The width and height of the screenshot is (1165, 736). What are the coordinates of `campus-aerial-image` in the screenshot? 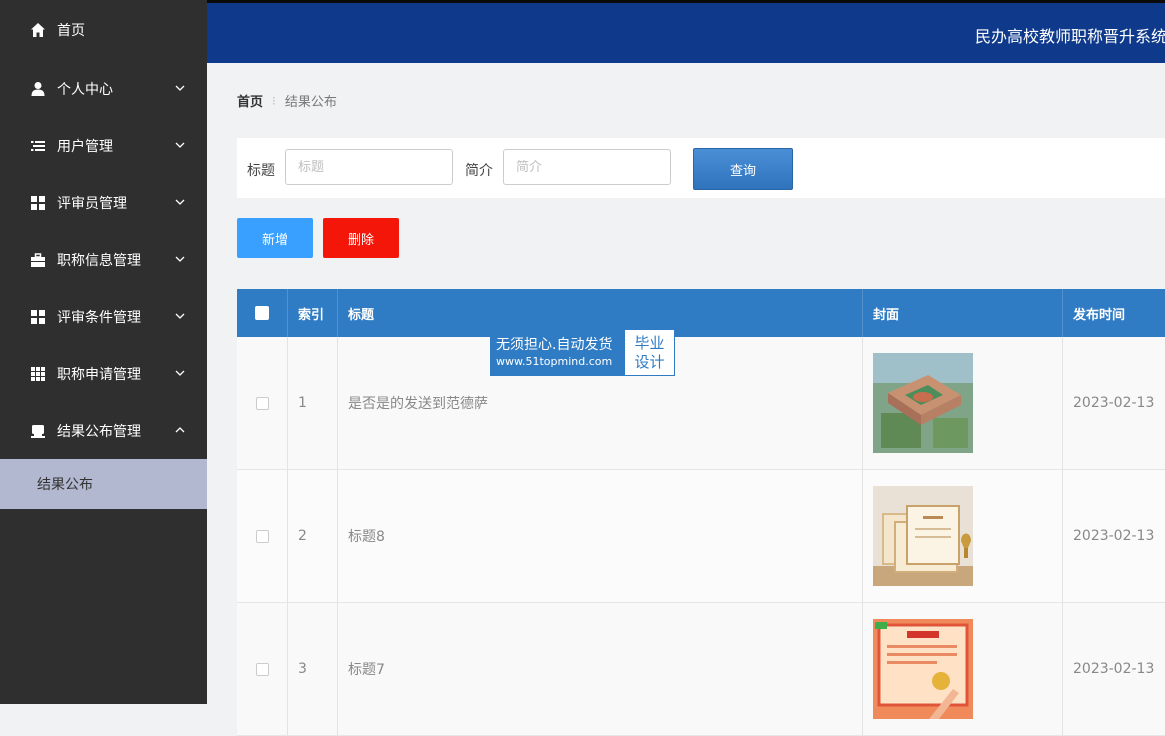 It's located at (923, 403).